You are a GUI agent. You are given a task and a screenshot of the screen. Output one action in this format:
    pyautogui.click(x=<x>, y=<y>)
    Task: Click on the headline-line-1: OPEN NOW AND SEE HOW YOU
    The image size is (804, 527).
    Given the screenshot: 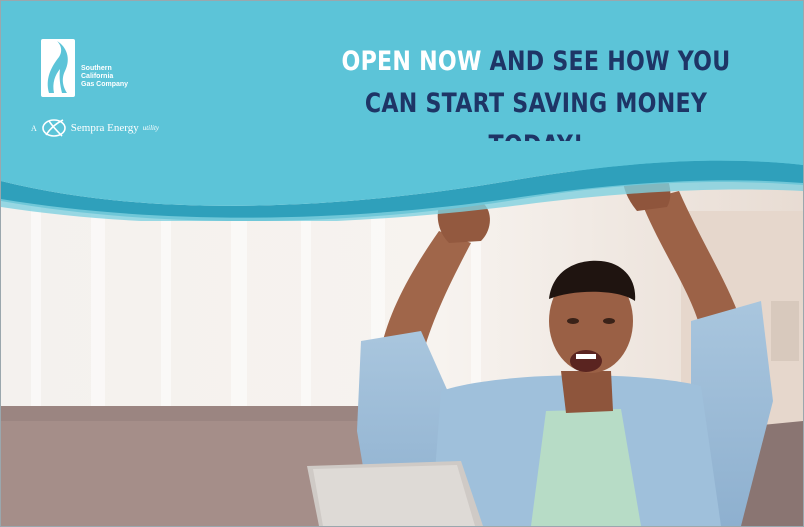 What is the action you would take?
    pyautogui.click(x=536, y=62)
    